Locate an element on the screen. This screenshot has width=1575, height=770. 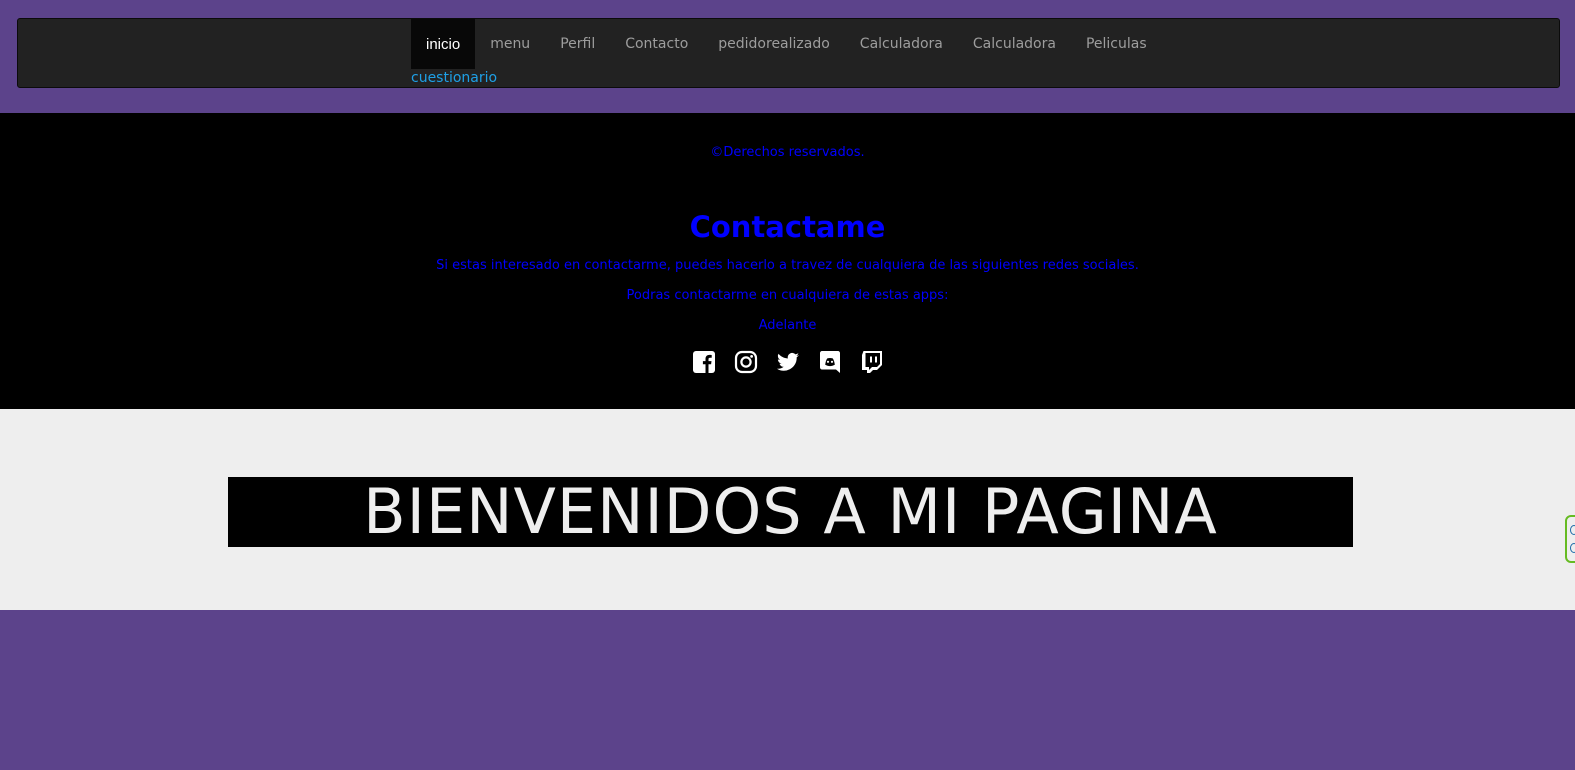
nav-item-peliculas: Peliculas is located at coordinates (1116, 44).